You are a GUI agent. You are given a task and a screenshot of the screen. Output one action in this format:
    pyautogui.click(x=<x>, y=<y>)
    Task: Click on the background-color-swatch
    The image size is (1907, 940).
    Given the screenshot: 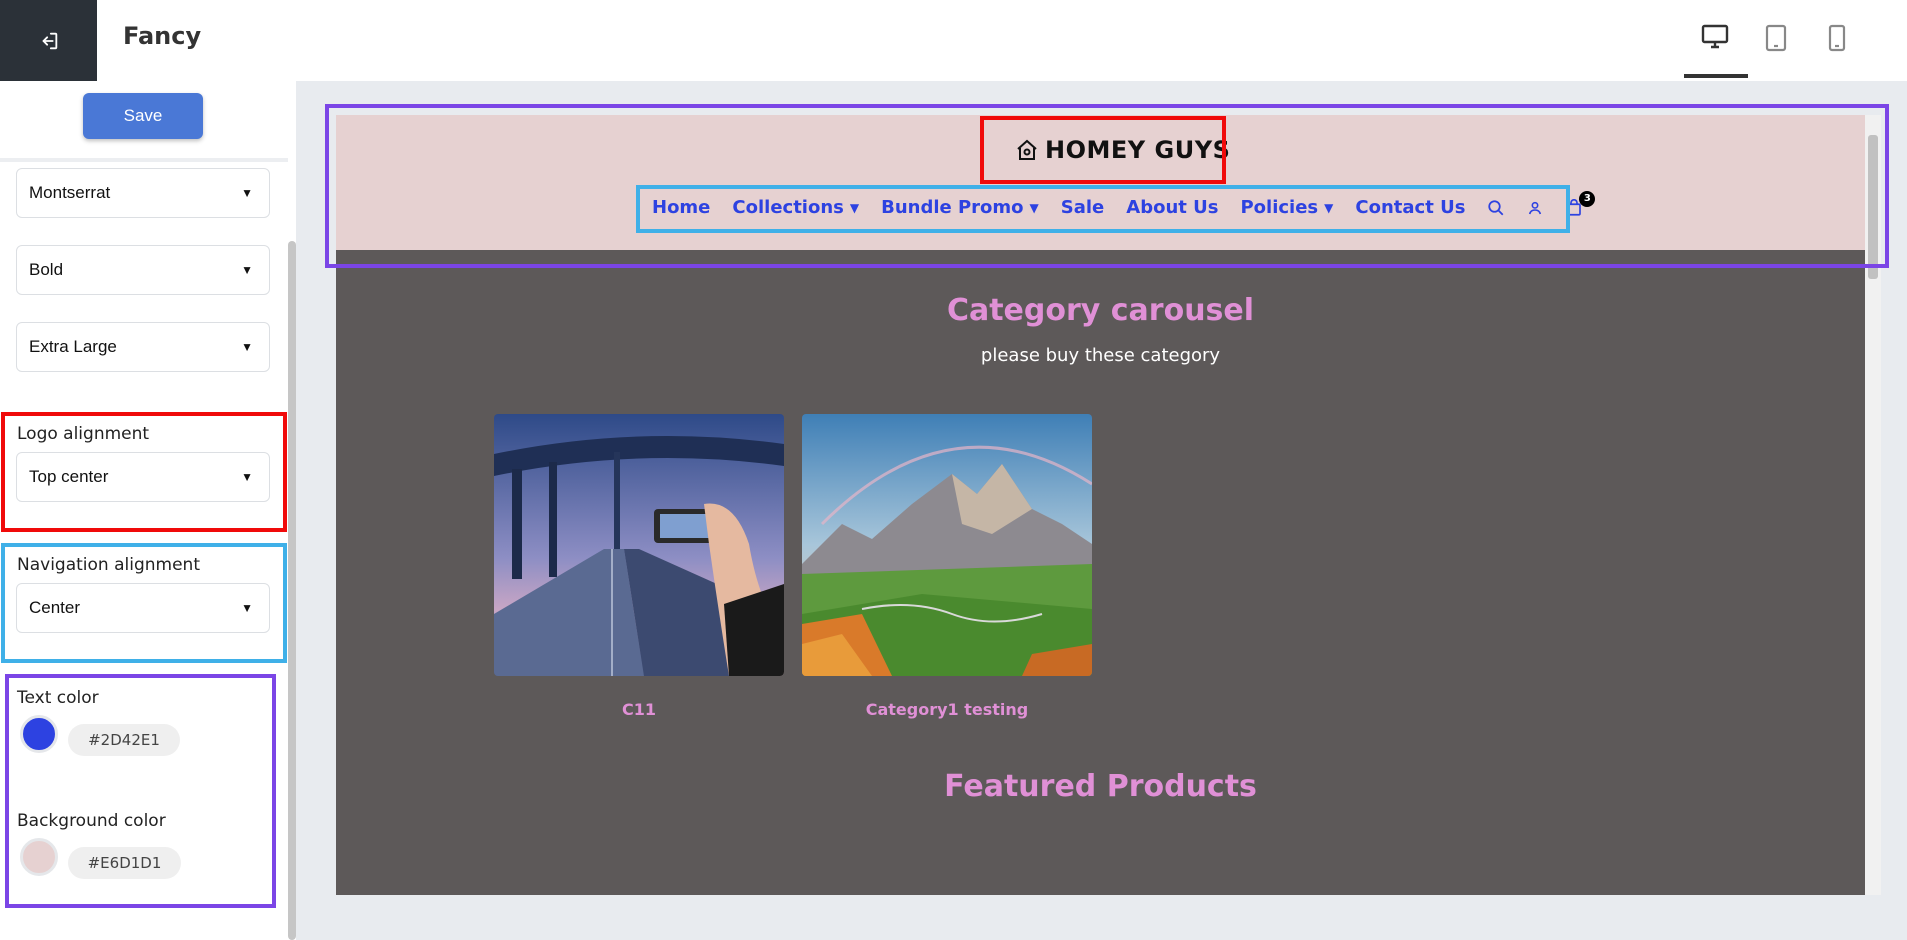 What is the action you would take?
    pyautogui.click(x=39, y=857)
    